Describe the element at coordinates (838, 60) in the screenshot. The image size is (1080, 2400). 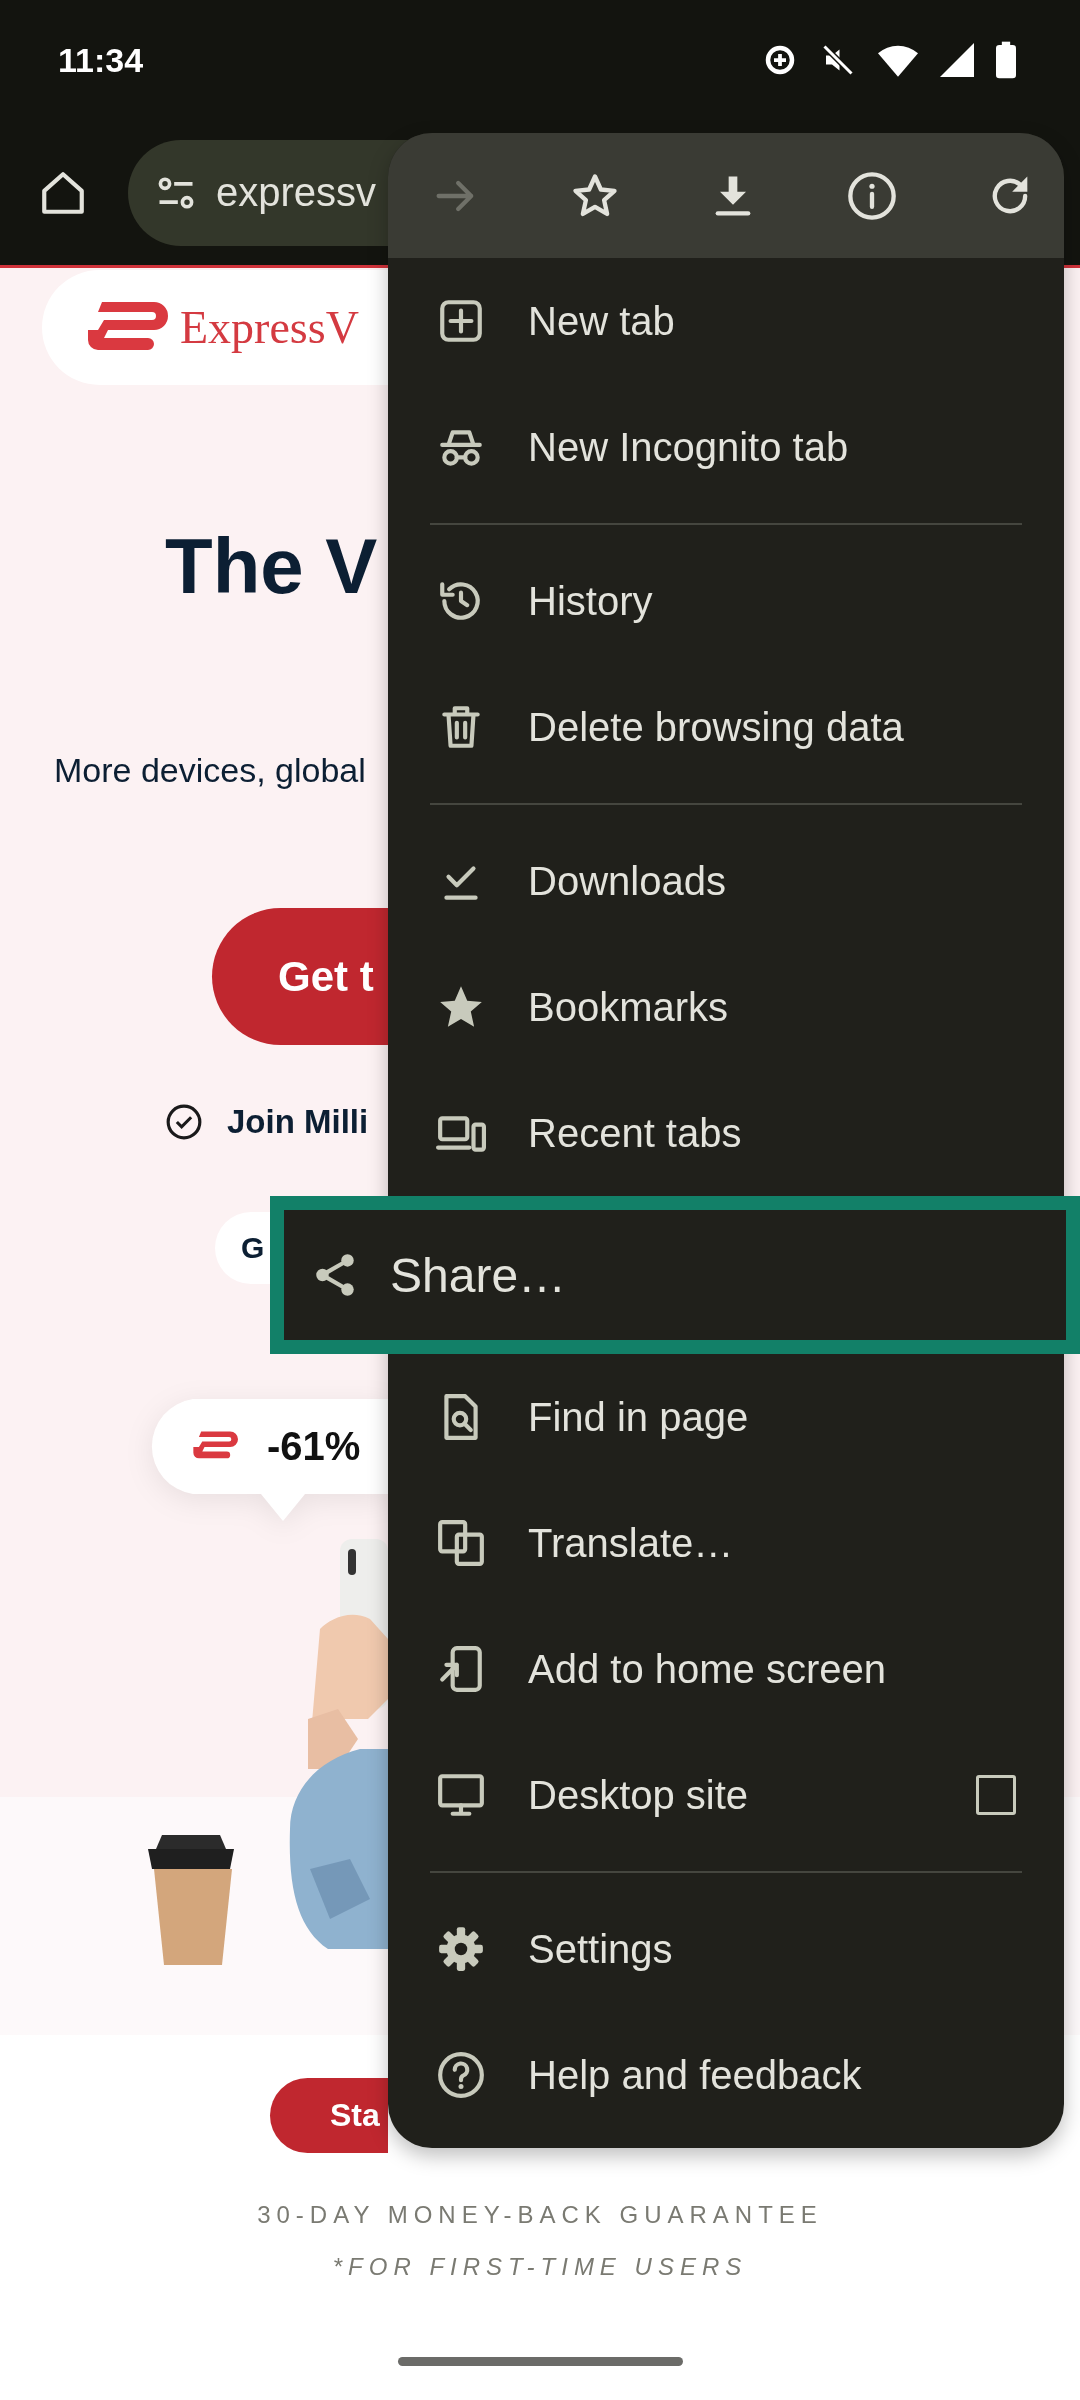
I see `mute-icon` at that location.